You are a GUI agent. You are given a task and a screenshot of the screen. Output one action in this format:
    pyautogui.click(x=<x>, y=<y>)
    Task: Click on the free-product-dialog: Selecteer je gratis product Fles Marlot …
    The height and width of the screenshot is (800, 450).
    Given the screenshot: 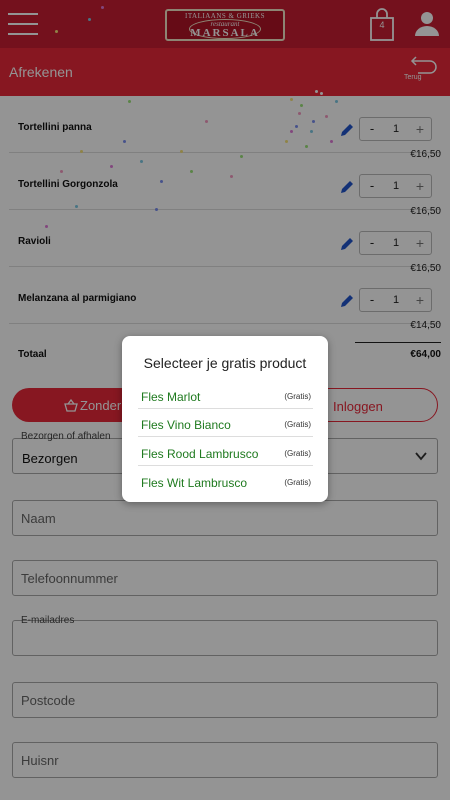 What is the action you would take?
    pyautogui.click(x=225, y=419)
    